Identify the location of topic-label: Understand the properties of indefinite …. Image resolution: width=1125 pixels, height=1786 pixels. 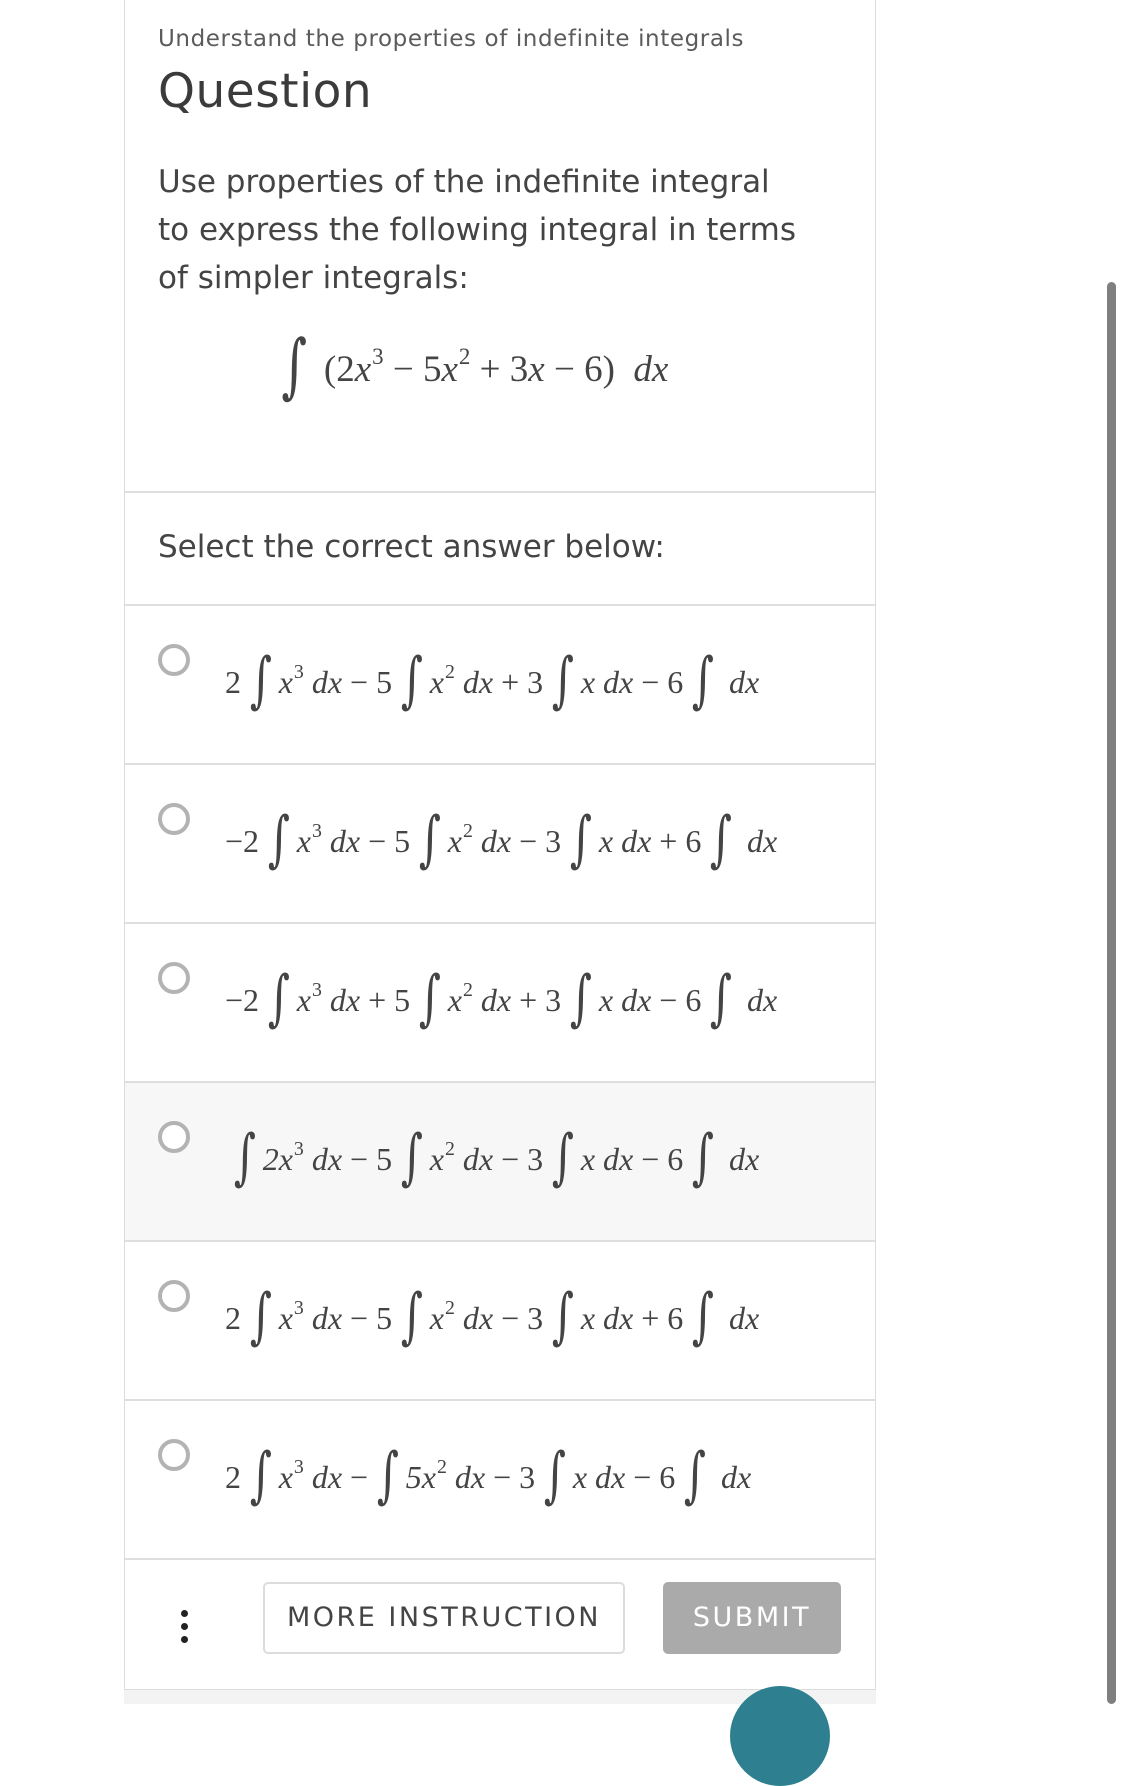
(451, 39).